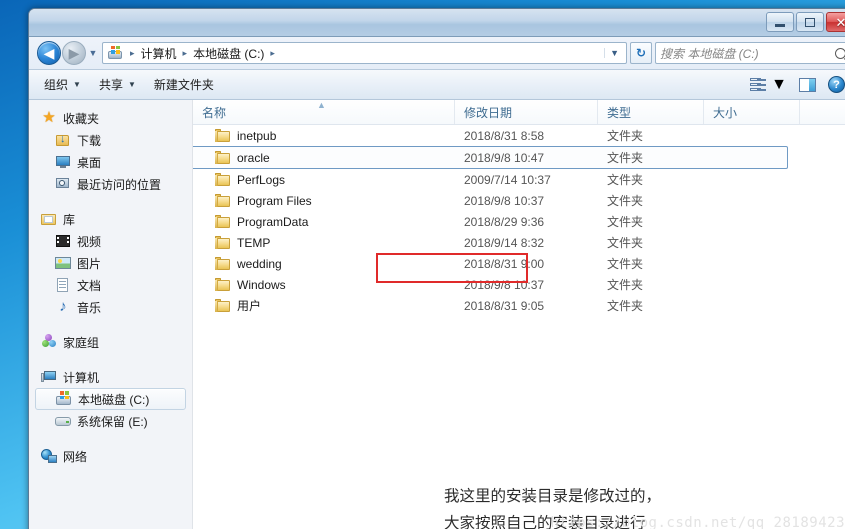 The width and height of the screenshot is (845, 529). I want to click on cell-name-label: oracle, so click(253, 157).